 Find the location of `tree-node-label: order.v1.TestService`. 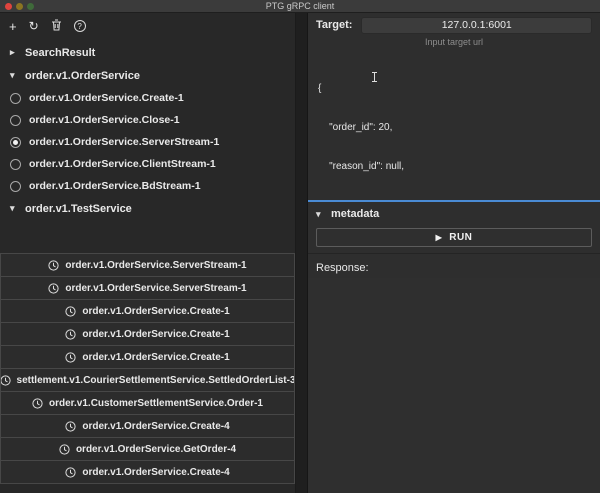

tree-node-label: order.v1.TestService is located at coordinates (78, 208).